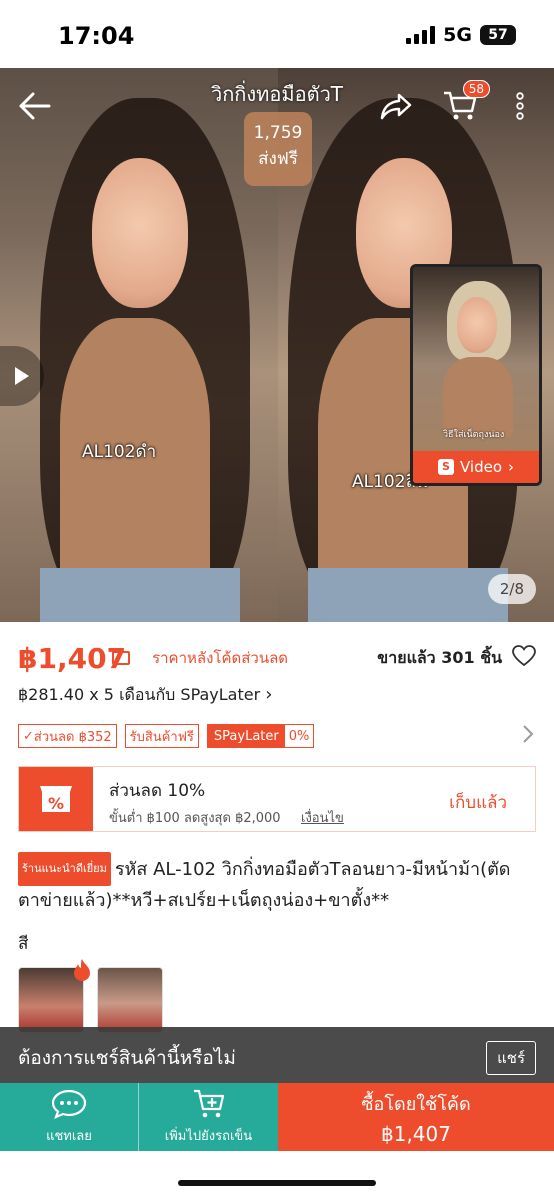  I want to click on share-button, so click(396, 106).